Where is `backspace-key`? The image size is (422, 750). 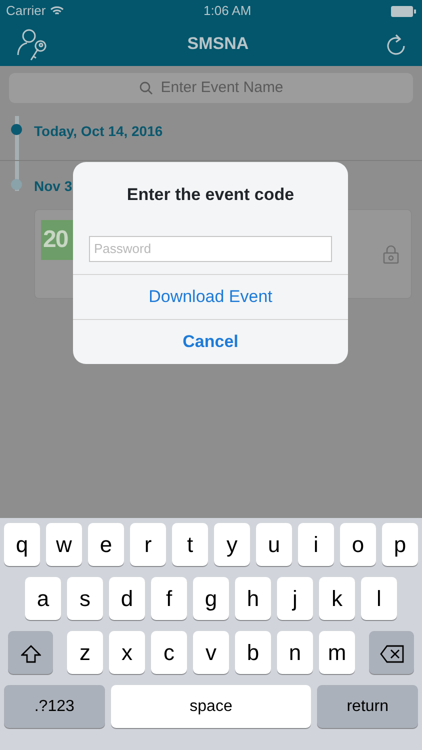
backspace-key is located at coordinates (391, 652).